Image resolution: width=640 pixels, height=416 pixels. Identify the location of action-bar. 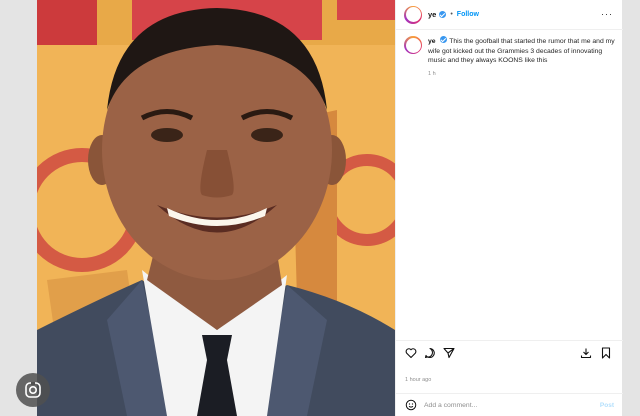
(509, 353).